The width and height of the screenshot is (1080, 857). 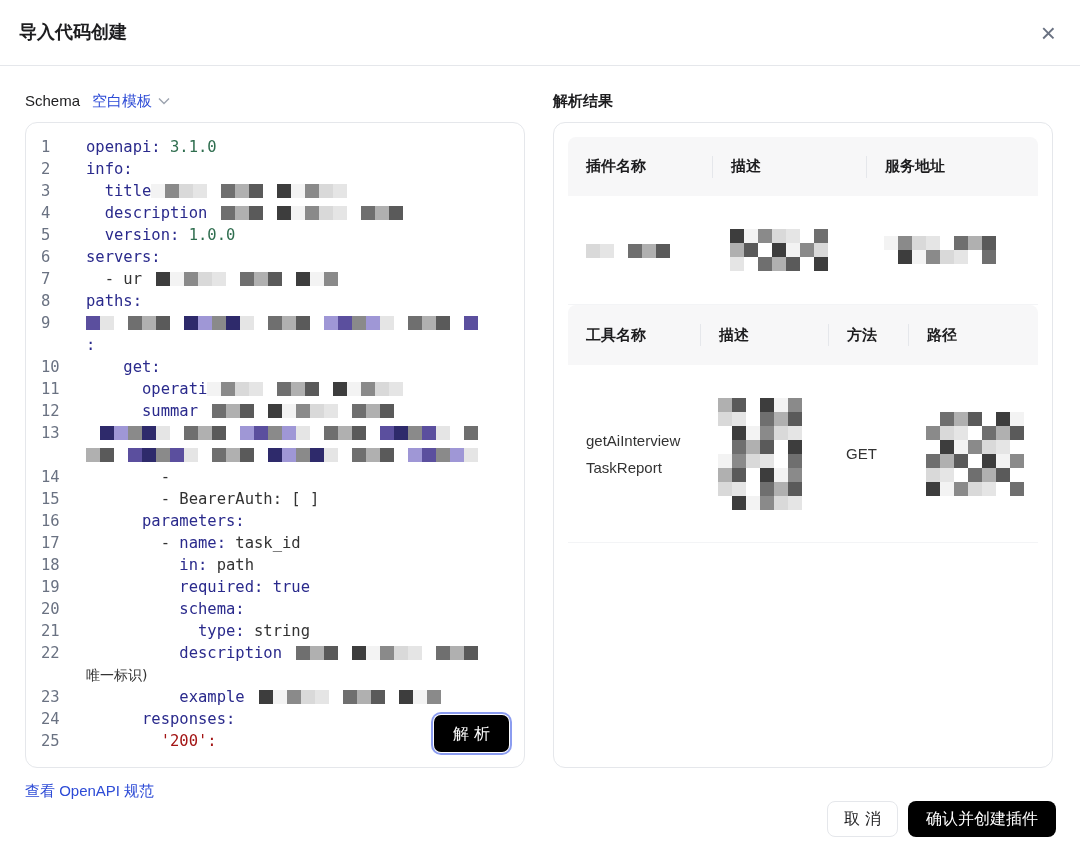 What do you see at coordinates (50, 587) in the screenshot?
I see `line-number: 19` at bounding box center [50, 587].